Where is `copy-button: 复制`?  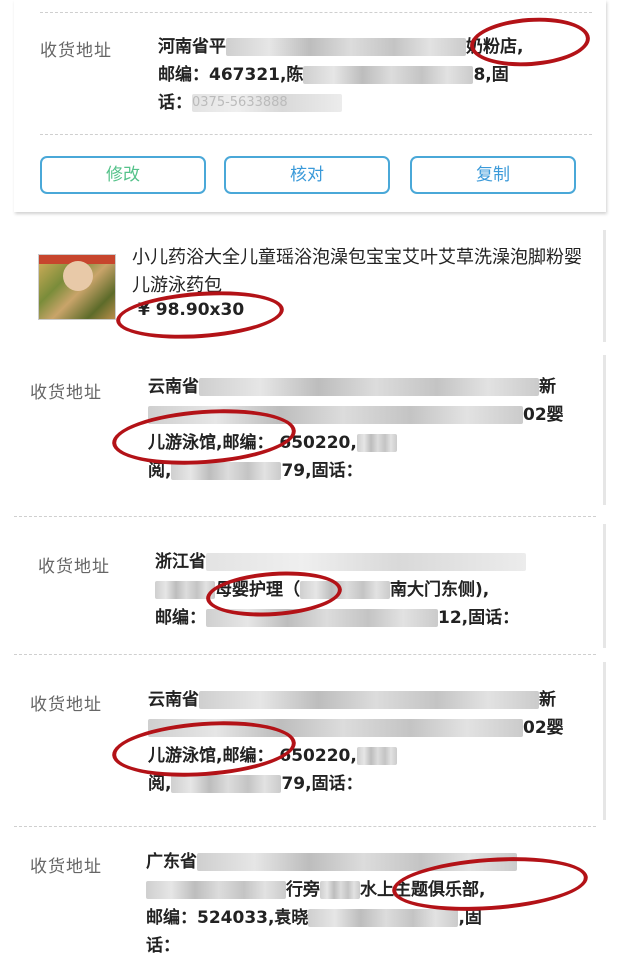 copy-button: 复制 is located at coordinates (493, 175).